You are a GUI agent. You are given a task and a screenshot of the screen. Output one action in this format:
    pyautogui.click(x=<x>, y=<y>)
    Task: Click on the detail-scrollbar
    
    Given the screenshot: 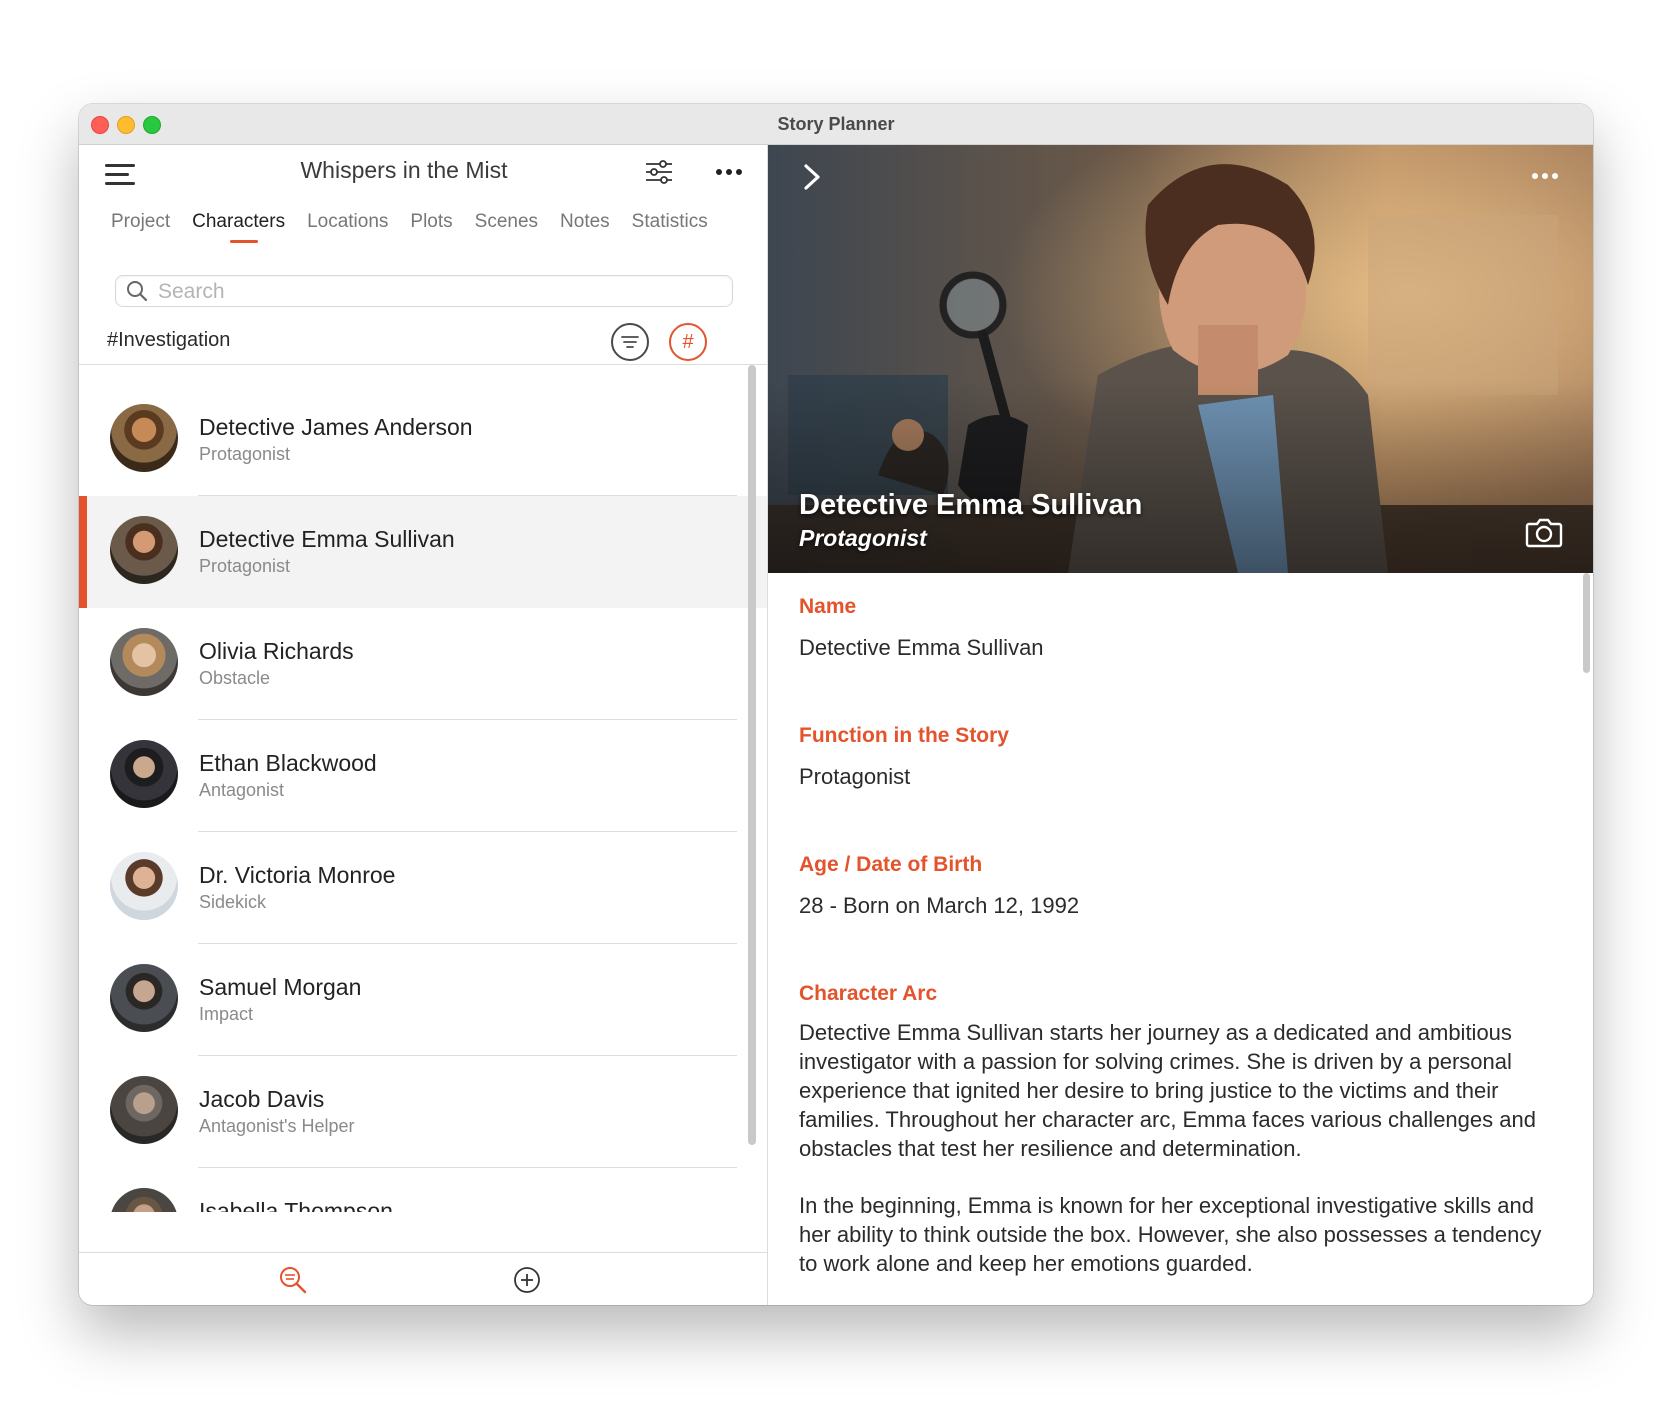 What is the action you would take?
    pyautogui.click(x=1586, y=623)
    